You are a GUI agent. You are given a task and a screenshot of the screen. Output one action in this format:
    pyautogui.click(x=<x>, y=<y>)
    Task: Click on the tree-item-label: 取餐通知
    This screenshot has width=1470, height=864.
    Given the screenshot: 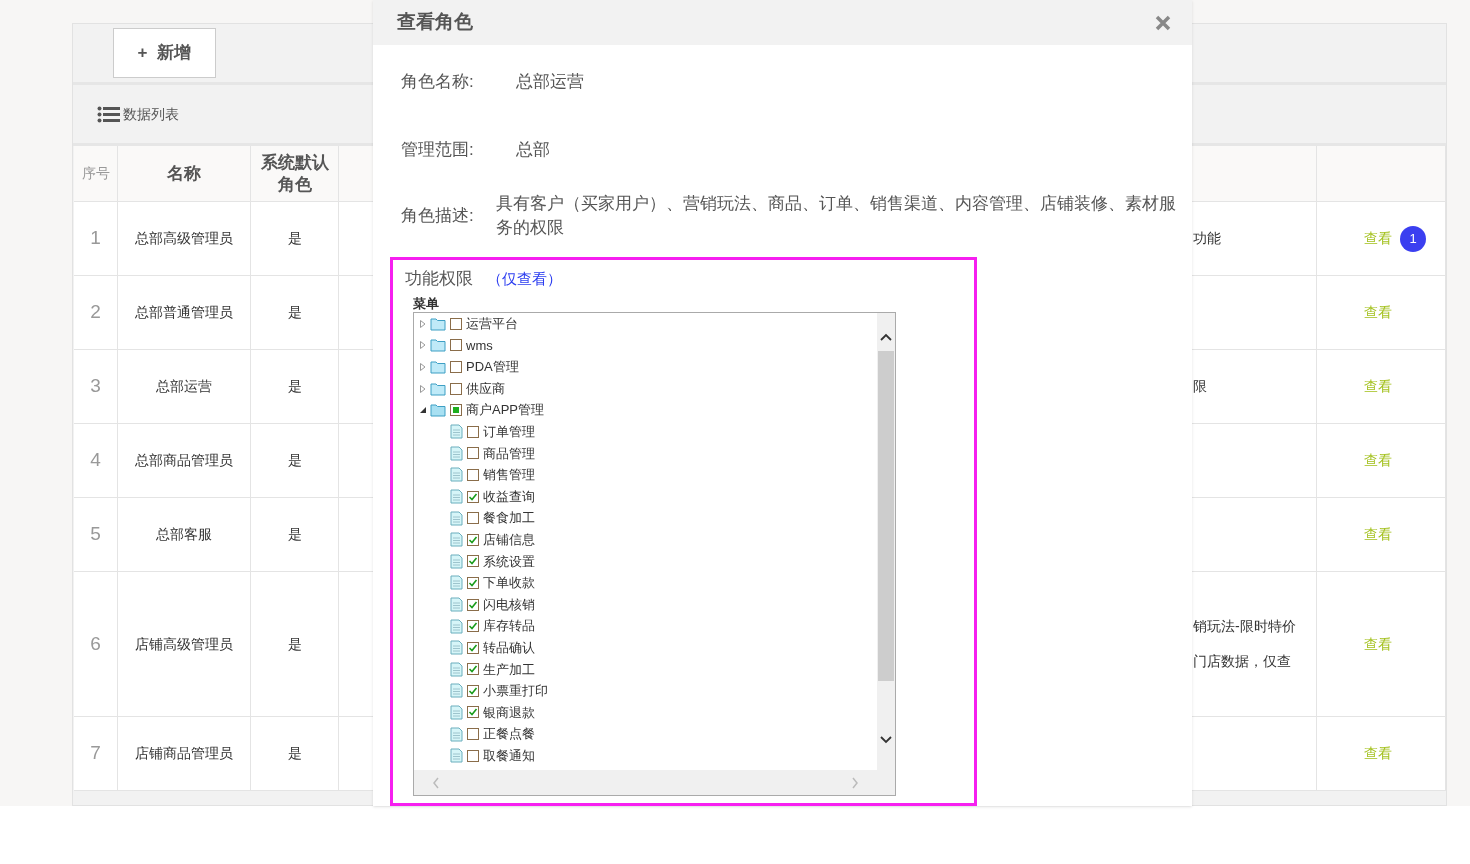 What is the action you would take?
    pyautogui.click(x=509, y=755)
    